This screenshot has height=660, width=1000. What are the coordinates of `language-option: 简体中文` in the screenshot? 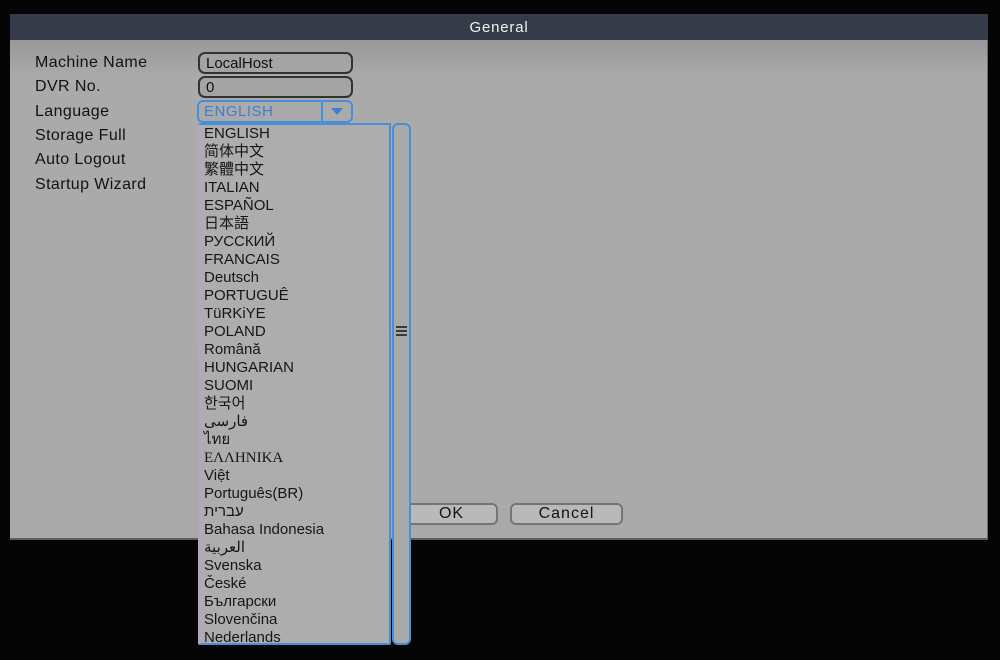 It's located at (294, 152).